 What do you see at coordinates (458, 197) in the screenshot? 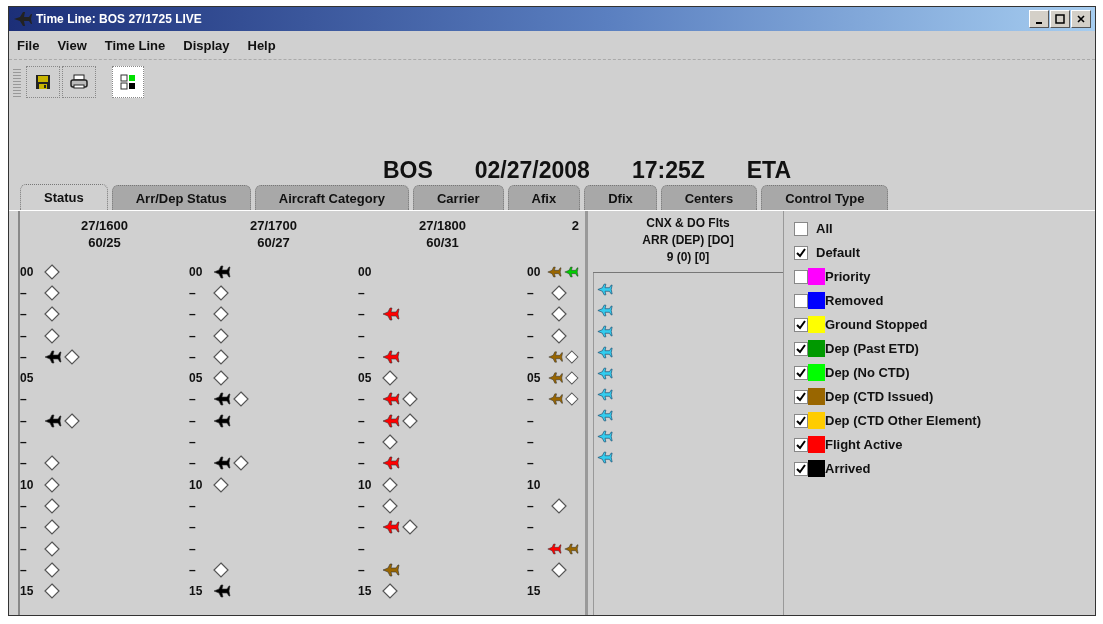
I see `tab: Carrier` at bounding box center [458, 197].